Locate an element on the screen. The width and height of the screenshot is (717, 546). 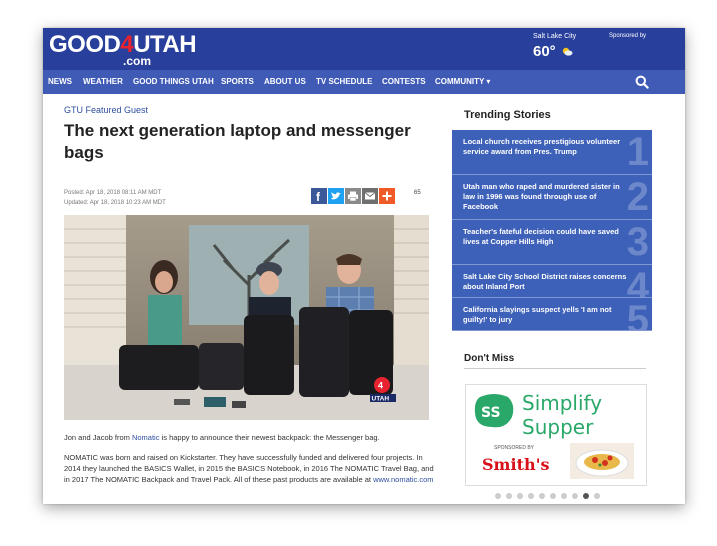
weather-city: Salt Lake City is located at coordinates (555, 36).